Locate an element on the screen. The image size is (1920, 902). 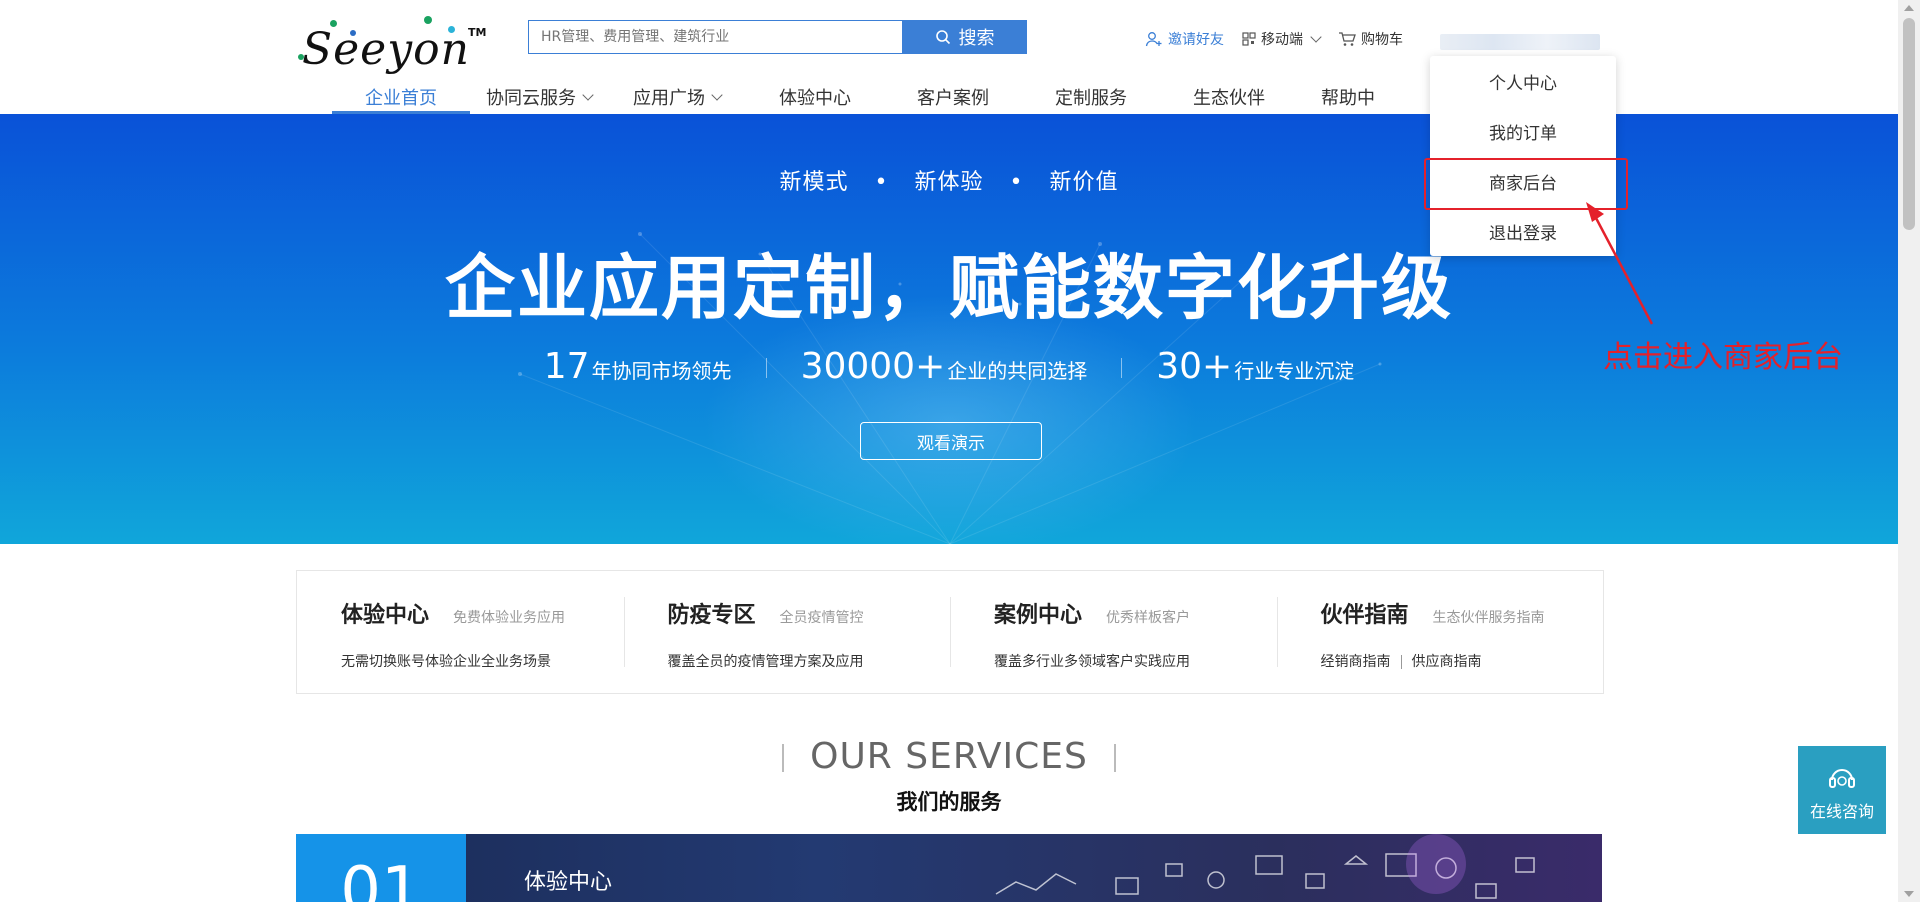
card-title: 体验中心 is located at coordinates (385, 615).